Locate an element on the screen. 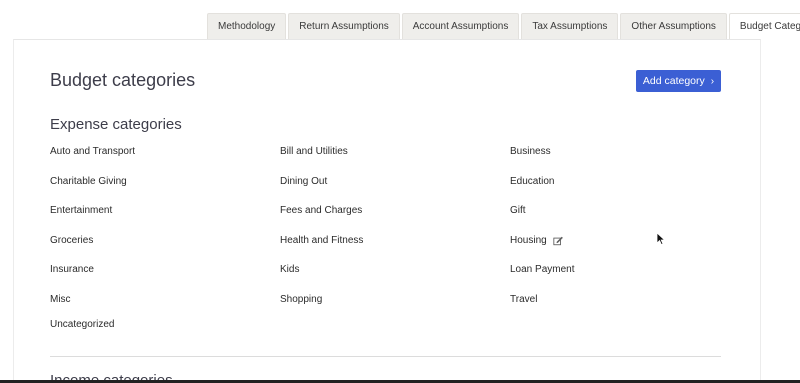 Image resolution: width=800 pixels, height=383 pixels. category-item: Kids is located at coordinates (289, 269).